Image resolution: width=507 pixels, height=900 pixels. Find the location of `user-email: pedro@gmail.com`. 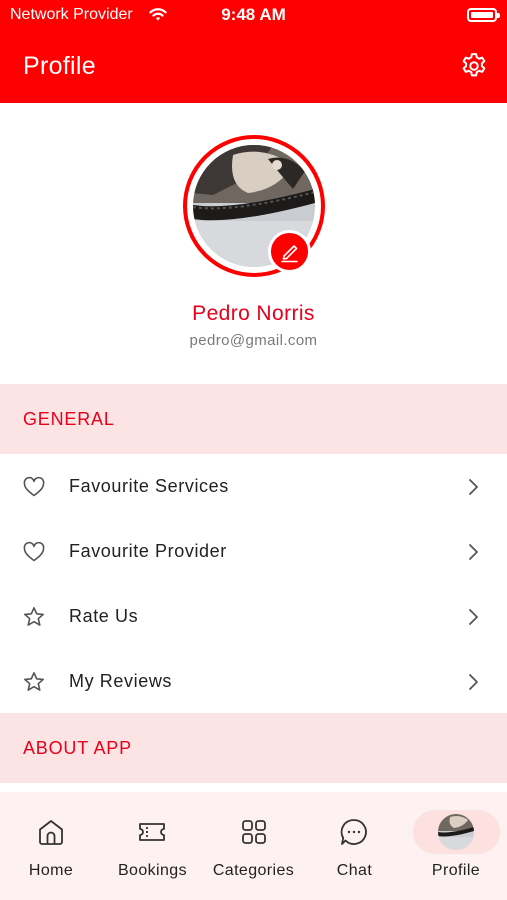

user-email: pedro@gmail.com is located at coordinates (253, 340).